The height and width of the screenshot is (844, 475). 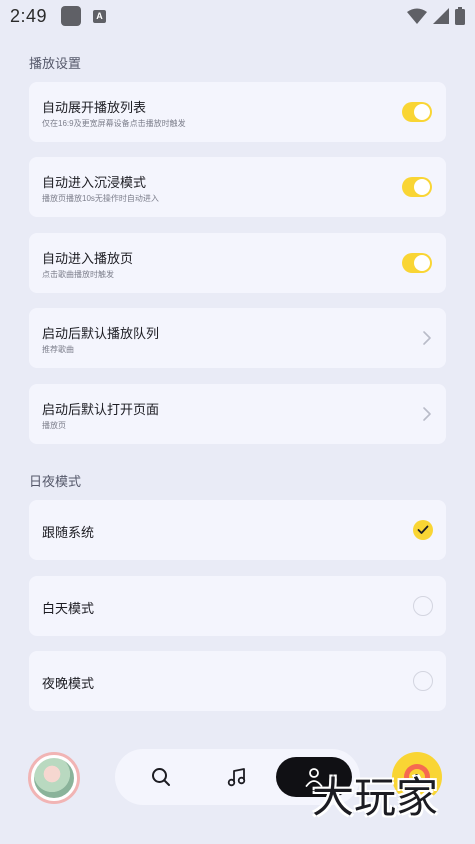 I want to click on app-badge-icon: A, so click(x=100, y=16).